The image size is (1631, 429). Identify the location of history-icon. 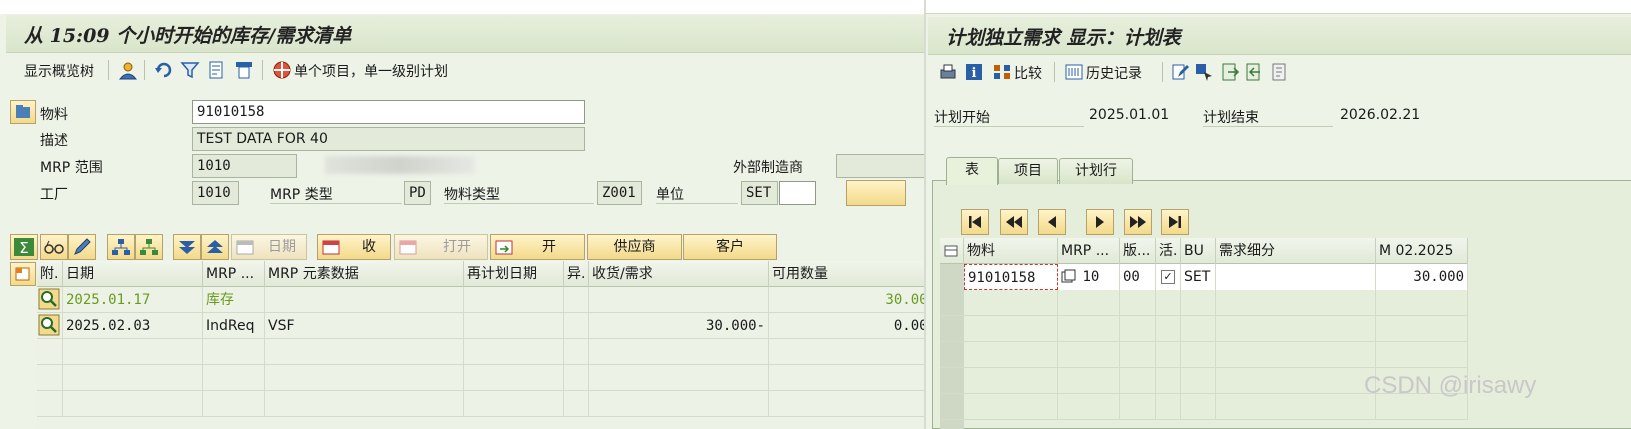
(1074, 72).